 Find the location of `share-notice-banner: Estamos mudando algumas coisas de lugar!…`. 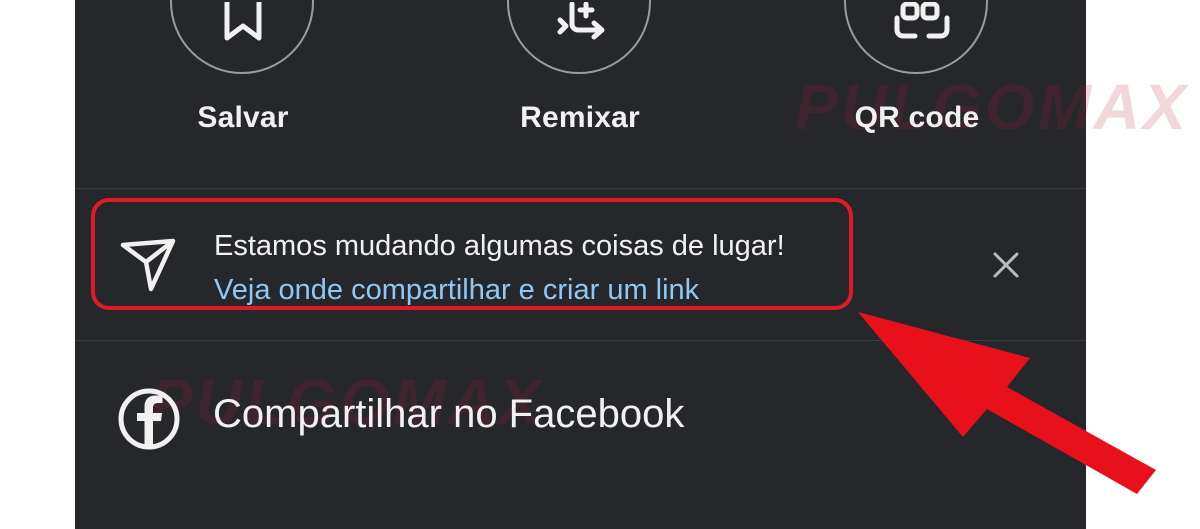

share-notice-banner: Estamos mudando algumas coisas de lugar!… is located at coordinates (472, 254).